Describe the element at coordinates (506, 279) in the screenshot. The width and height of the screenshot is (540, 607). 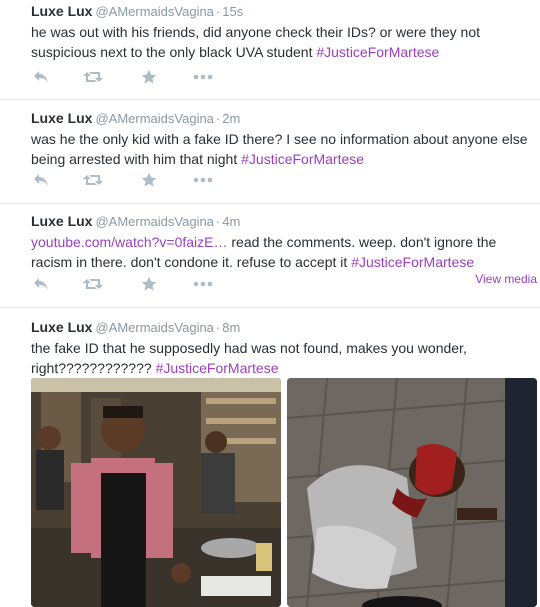
I see `view-media-link: View media` at that location.